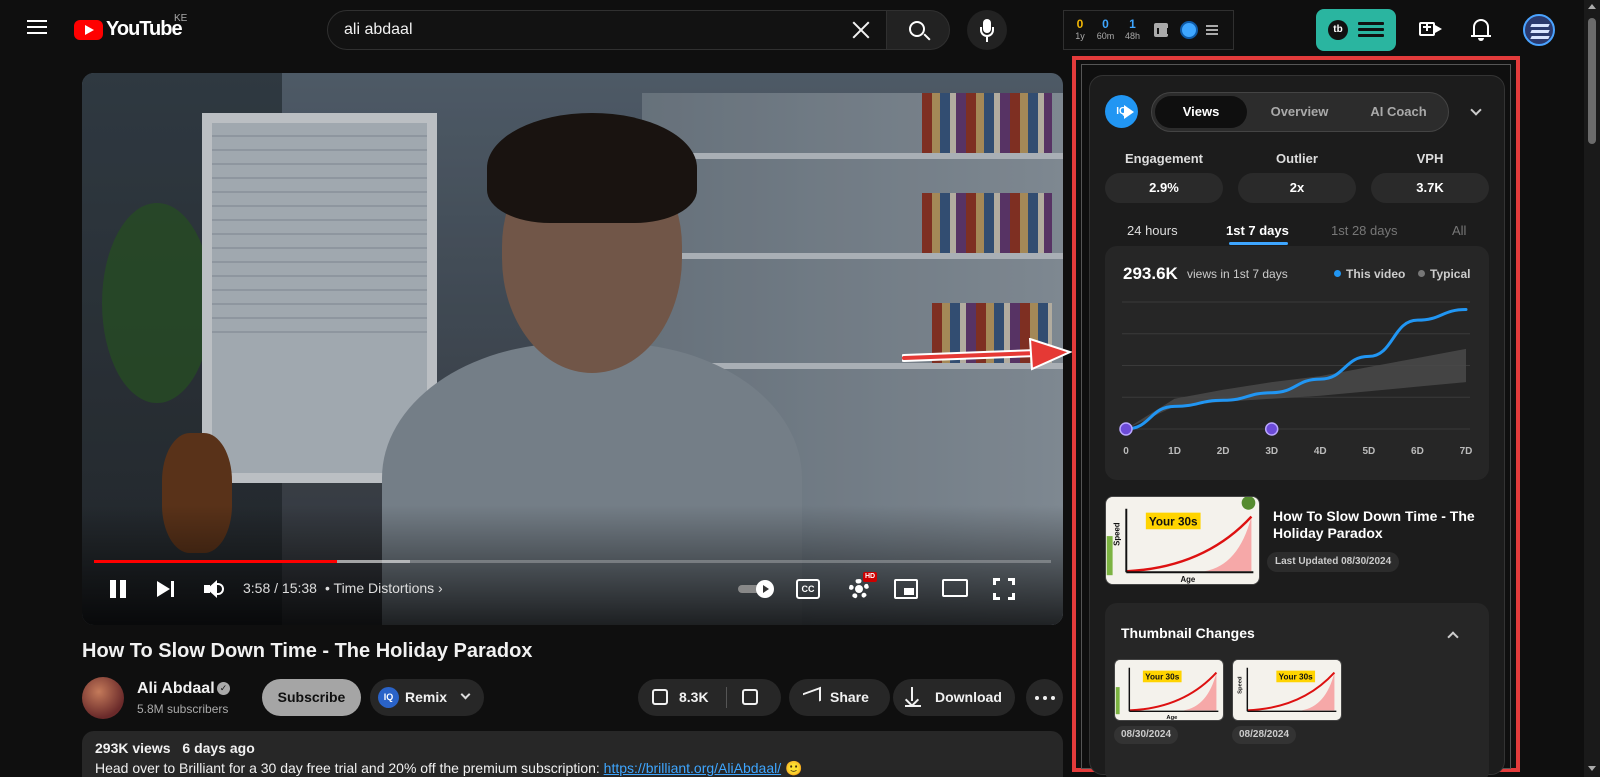  Describe the element at coordinates (1371, 31) in the screenshot. I see `tubebuddy-menu-icon` at that location.